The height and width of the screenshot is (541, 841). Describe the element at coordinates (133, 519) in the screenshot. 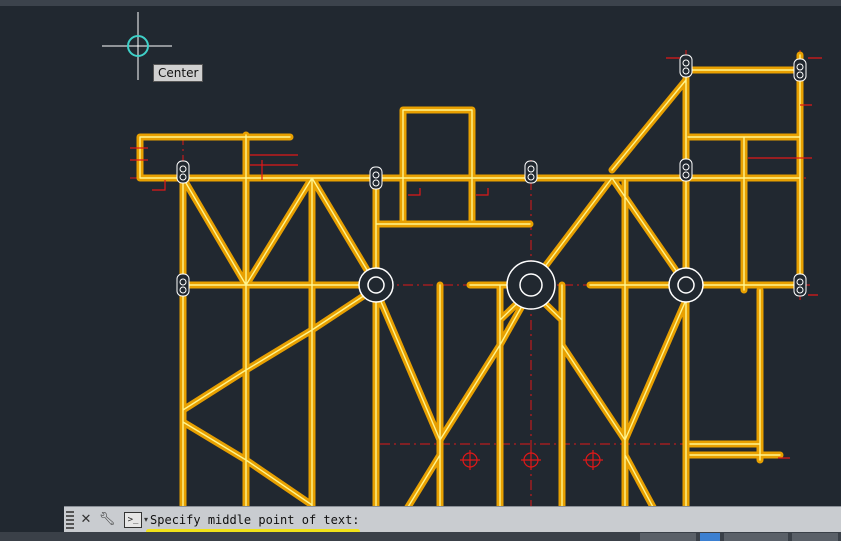

I see `command-prompt-icon: >_` at that location.